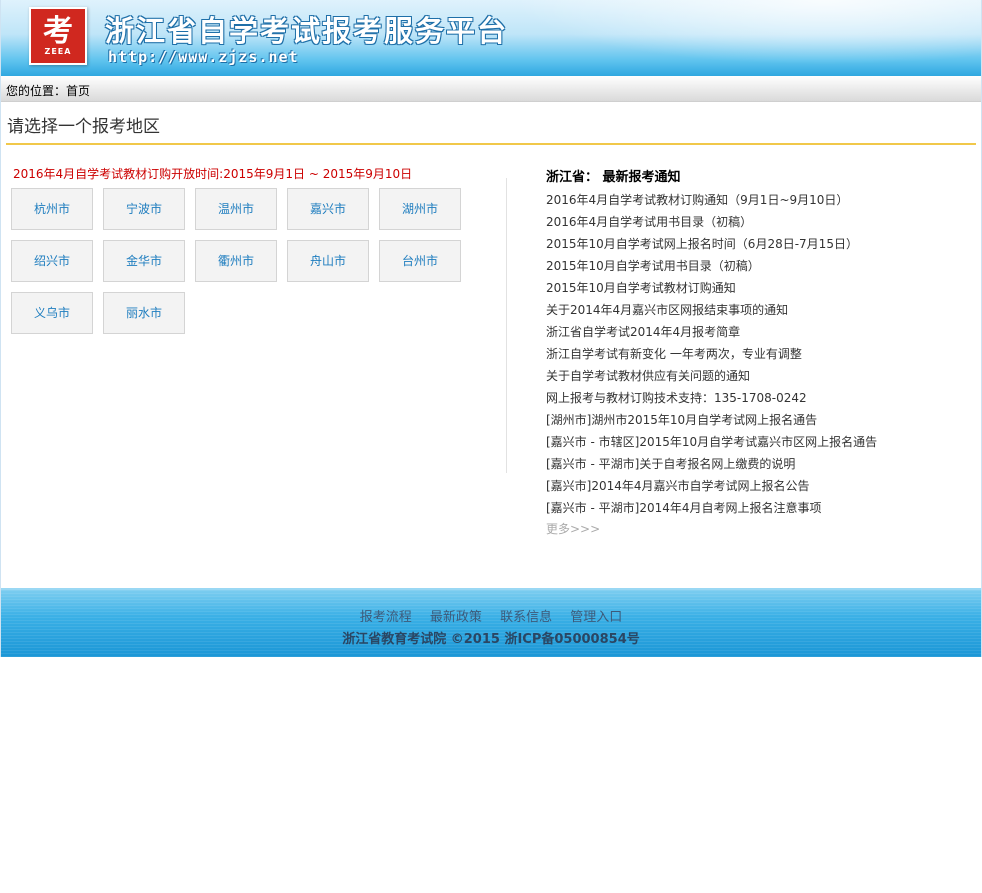 The height and width of the screenshot is (893, 982). What do you see at coordinates (36, 91) in the screenshot?
I see `breadcrumb-prefix: 您的位置：` at bounding box center [36, 91].